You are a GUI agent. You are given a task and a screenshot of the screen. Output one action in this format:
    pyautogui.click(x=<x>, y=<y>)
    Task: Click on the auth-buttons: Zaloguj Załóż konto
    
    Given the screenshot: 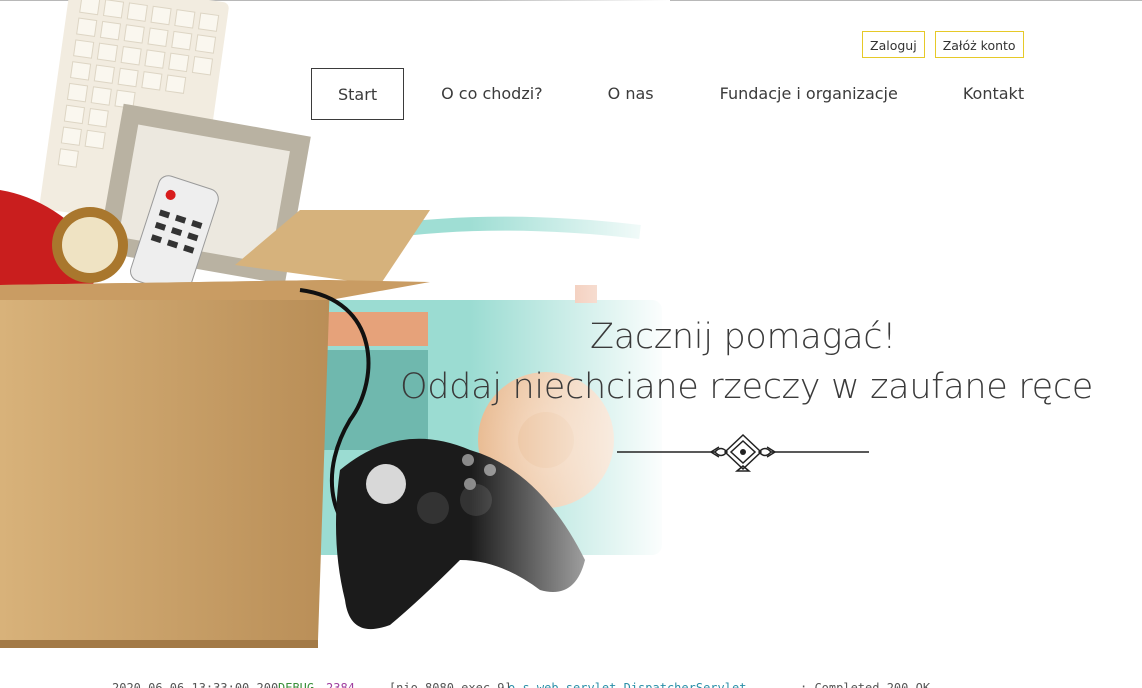 What is the action you would take?
    pyautogui.click(x=943, y=44)
    